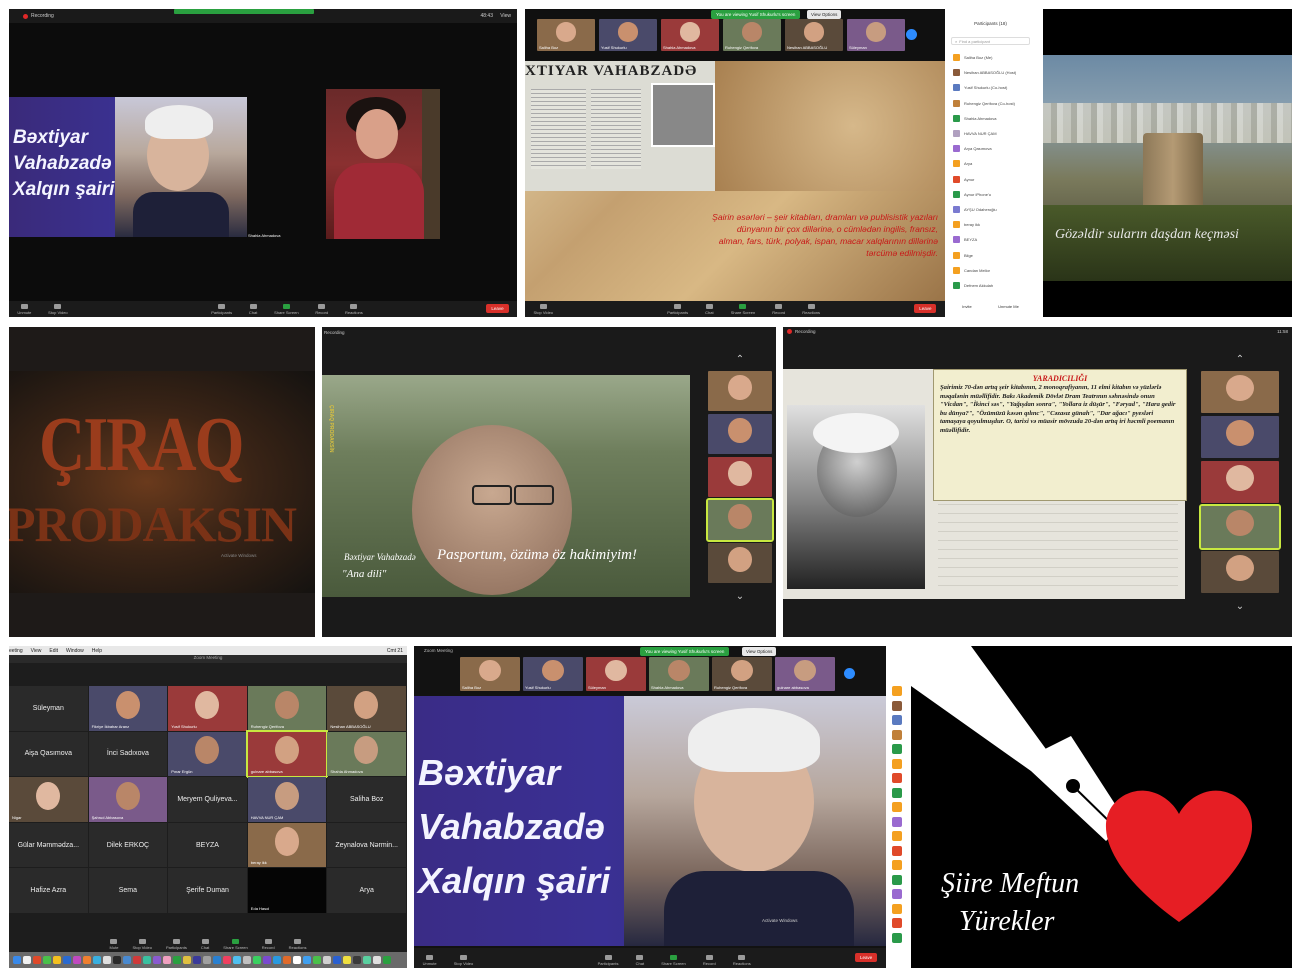 This screenshot has height=975, width=1300. Describe the element at coordinates (690, 35) in the screenshot. I see `participant-thumbnail: Shahla Ahmadova` at that location.